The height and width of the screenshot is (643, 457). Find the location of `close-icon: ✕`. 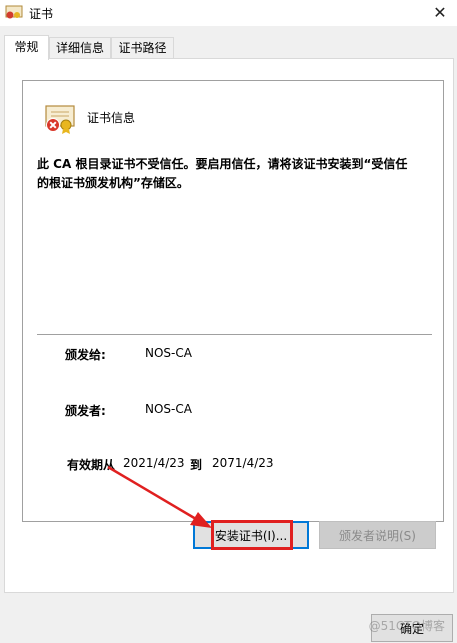

close-icon: ✕ is located at coordinates (440, 12).